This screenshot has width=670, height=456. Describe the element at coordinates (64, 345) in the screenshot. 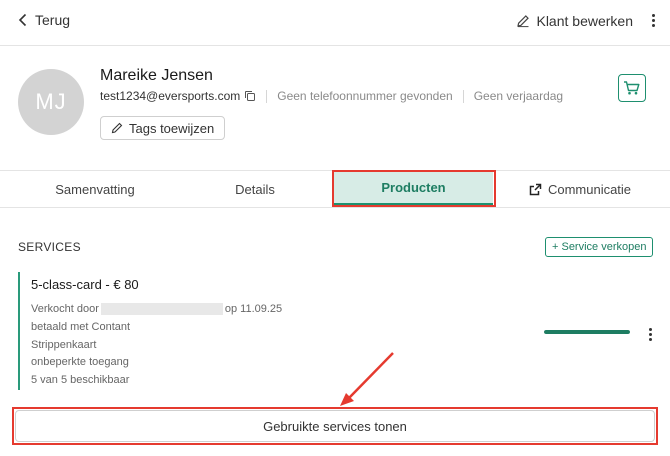

I see `service-type: Strippenkaart` at that location.